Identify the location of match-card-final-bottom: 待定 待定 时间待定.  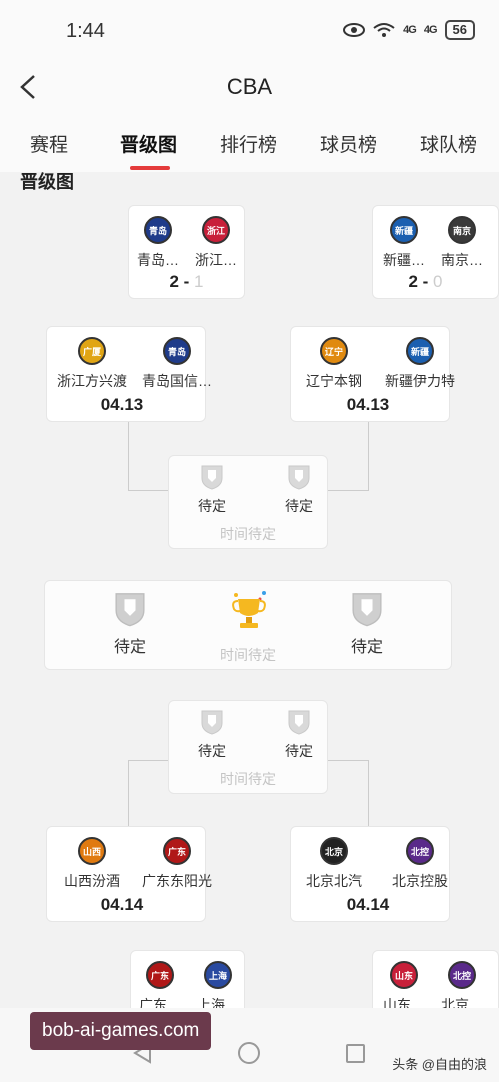
(248, 747).